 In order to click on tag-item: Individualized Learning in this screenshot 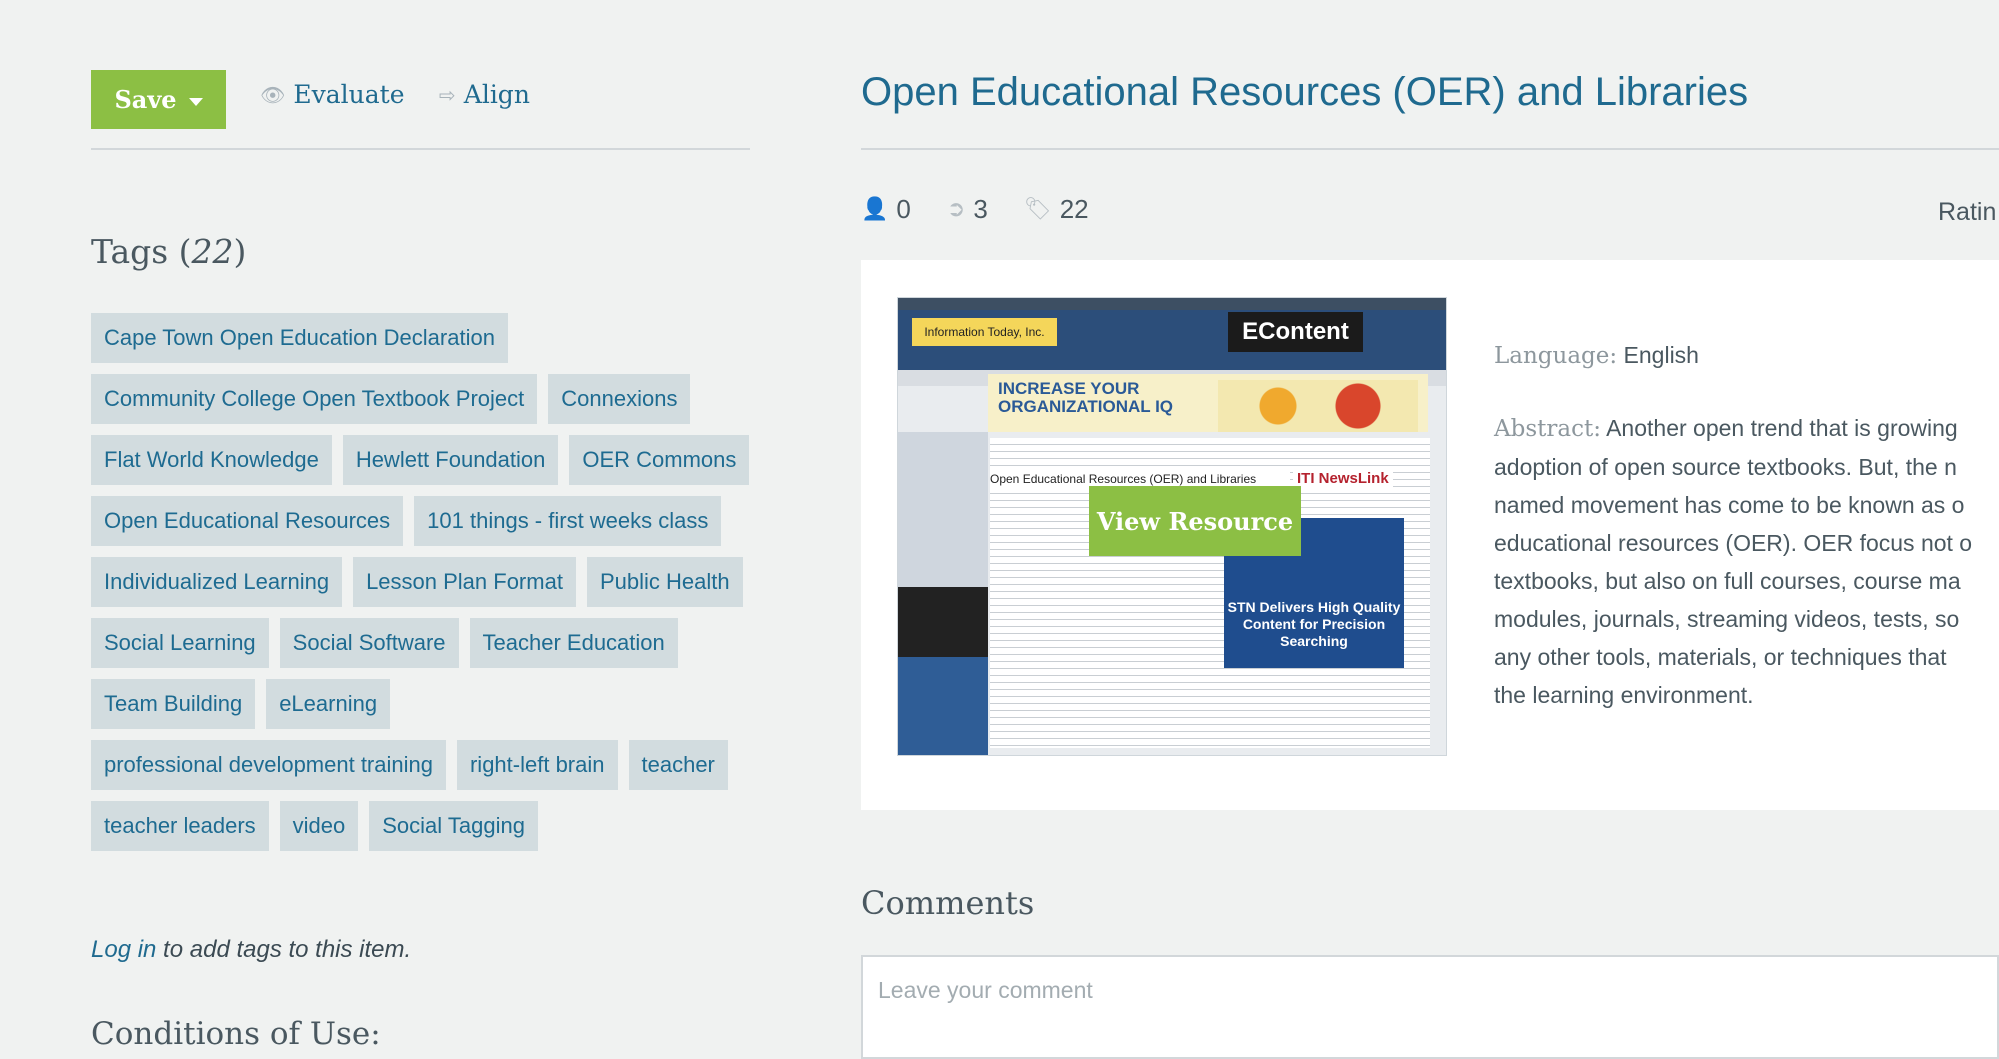, I will do `click(217, 582)`.